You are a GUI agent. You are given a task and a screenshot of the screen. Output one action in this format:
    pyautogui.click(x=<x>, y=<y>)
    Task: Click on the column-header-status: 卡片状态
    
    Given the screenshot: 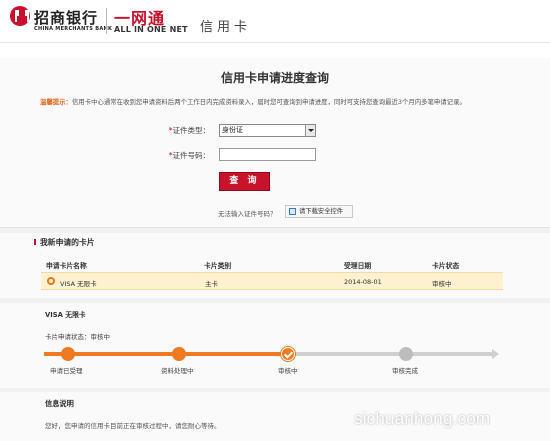 What is the action you would take?
    pyautogui.click(x=446, y=266)
    